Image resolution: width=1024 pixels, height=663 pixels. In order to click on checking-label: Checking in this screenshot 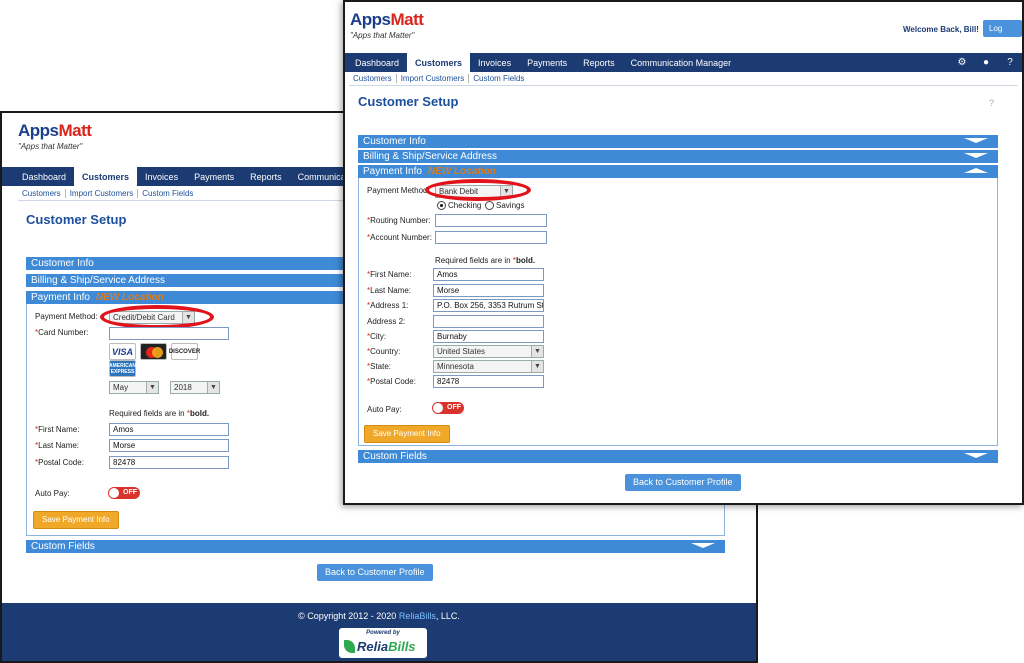, I will do `click(465, 205)`.